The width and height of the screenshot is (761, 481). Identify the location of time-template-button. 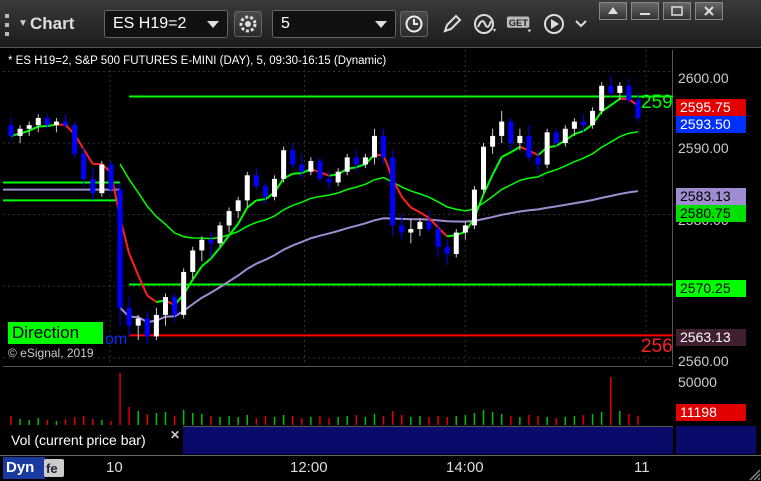
(414, 24).